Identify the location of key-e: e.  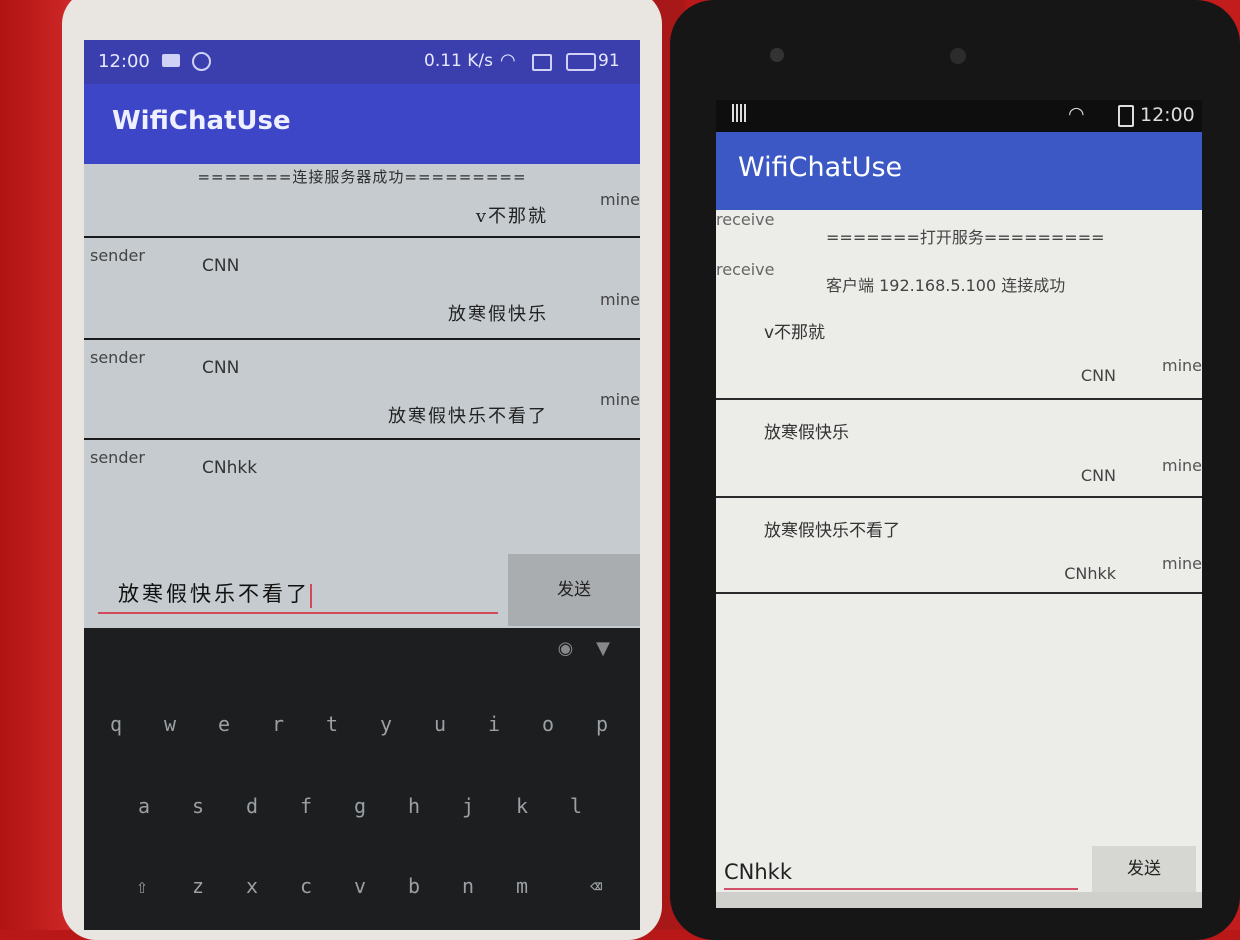
(224, 724).